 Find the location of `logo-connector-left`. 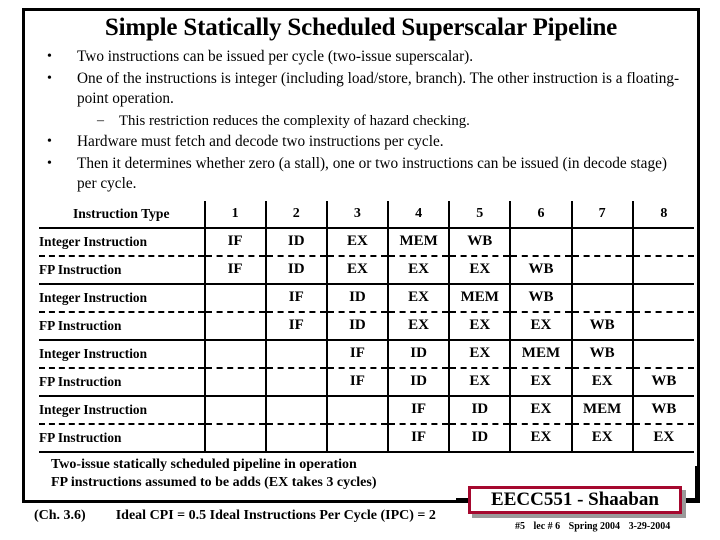

logo-connector-left is located at coordinates (462, 499).